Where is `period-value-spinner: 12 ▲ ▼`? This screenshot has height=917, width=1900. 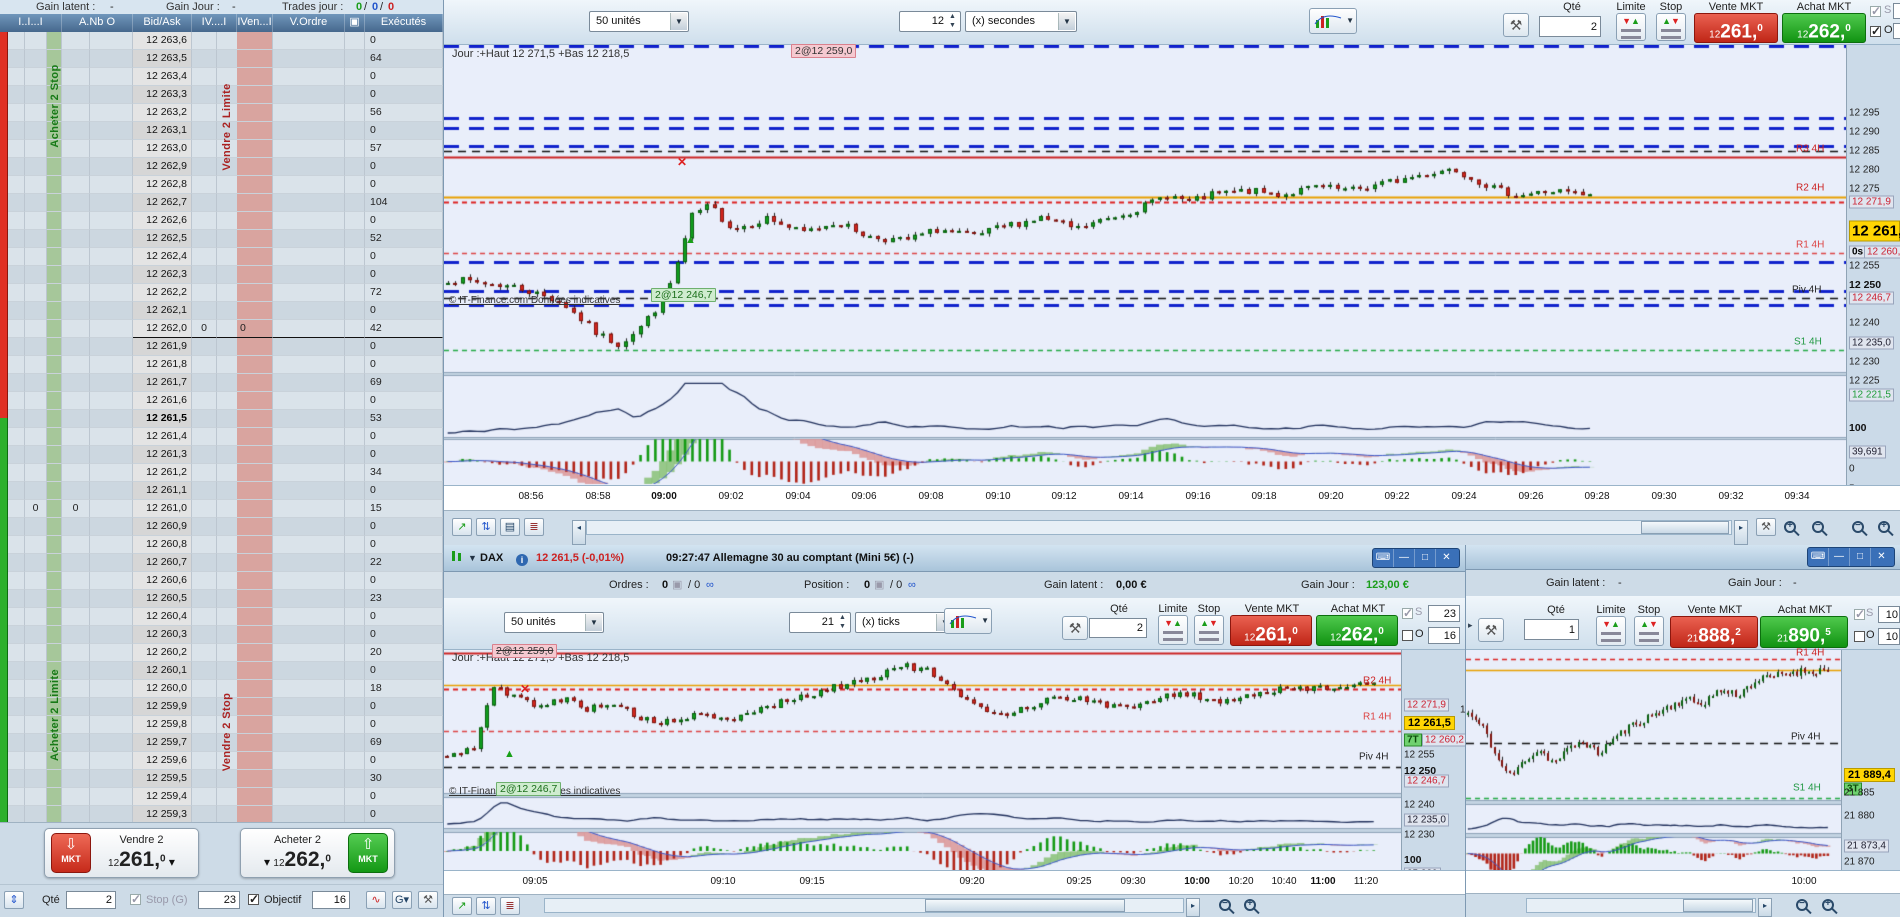
period-value-spinner: 12 ▲ ▼ is located at coordinates (930, 21).